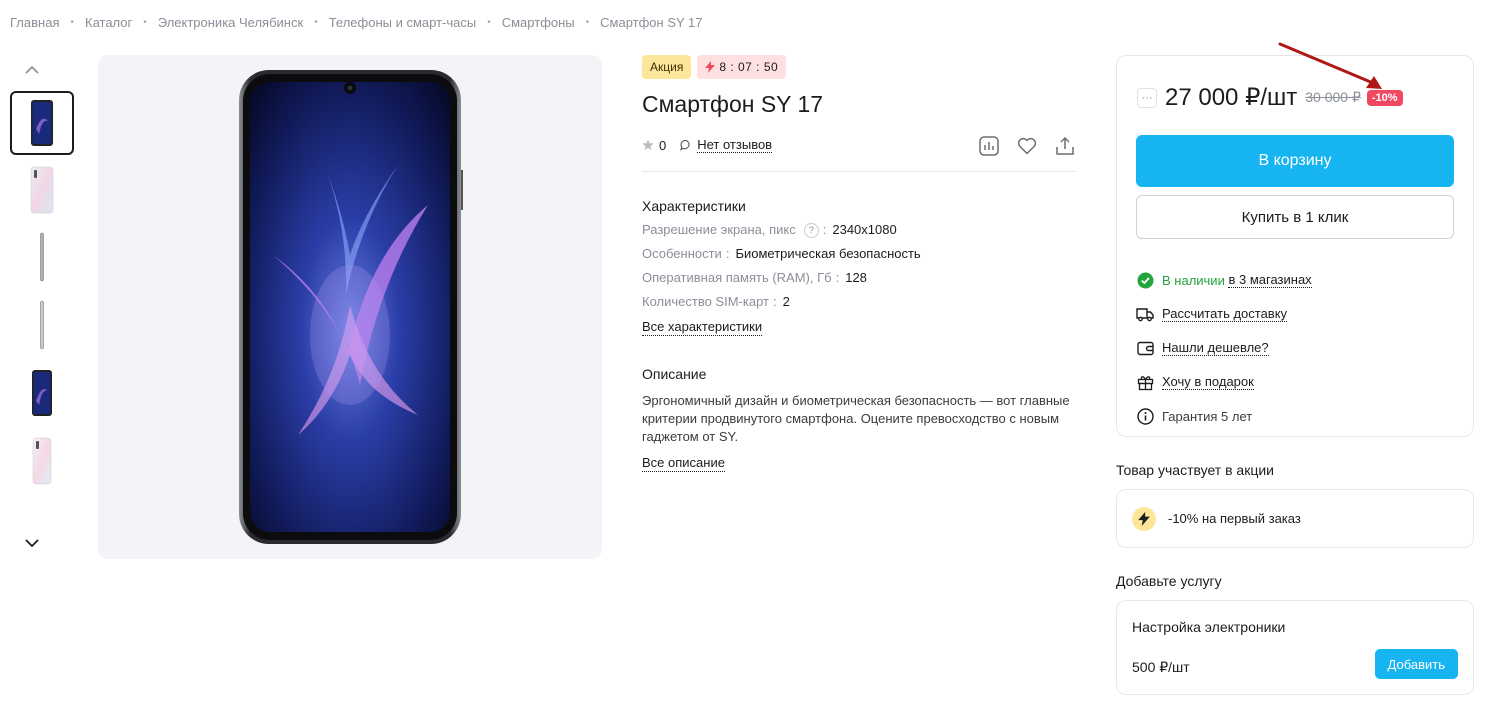  Describe the element at coordinates (1215, 348) in the screenshot. I see `found-cheaper-link: Нашли дешевле?` at that location.